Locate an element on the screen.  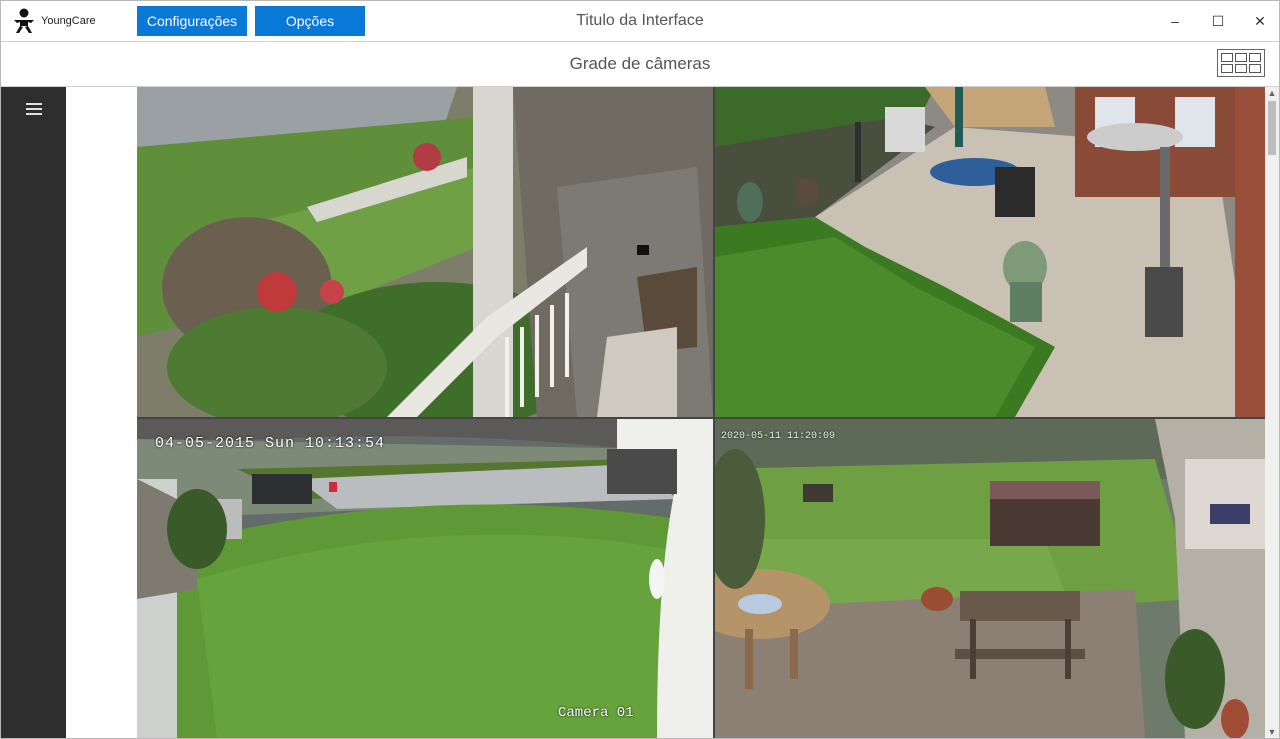
app-logo: YoungCare is located at coordinates (54, 21).